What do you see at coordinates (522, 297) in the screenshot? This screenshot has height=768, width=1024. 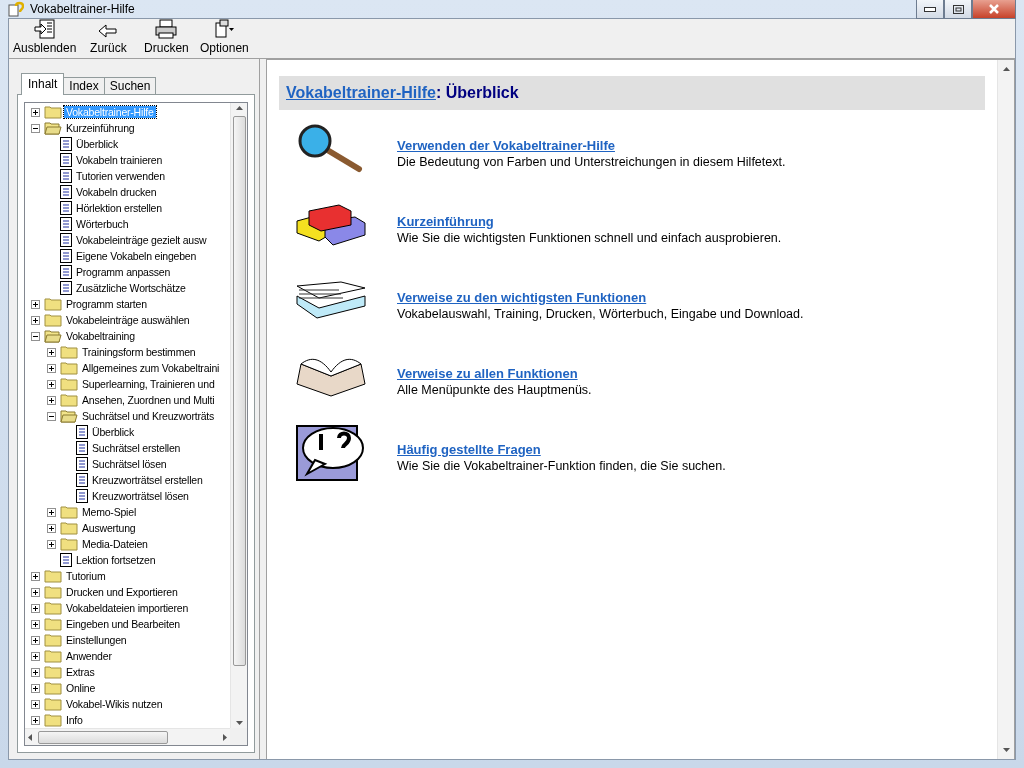 I see `topic-link: Verweise zu den wichtigsten Funktionen` at bounding box center [522, 297].